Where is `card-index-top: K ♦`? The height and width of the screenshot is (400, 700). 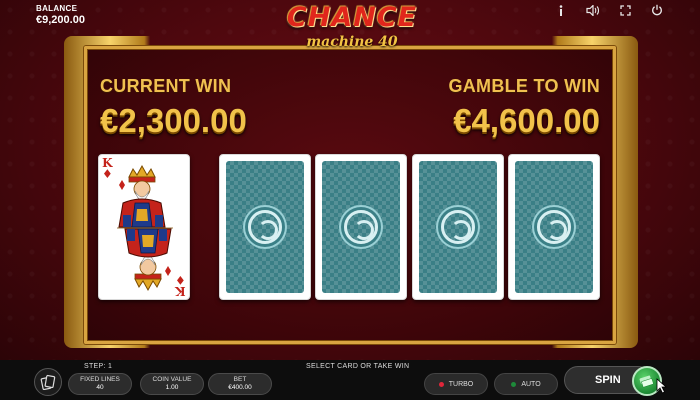 card-index-top: K ♦ is located at coordinates (107, 169).